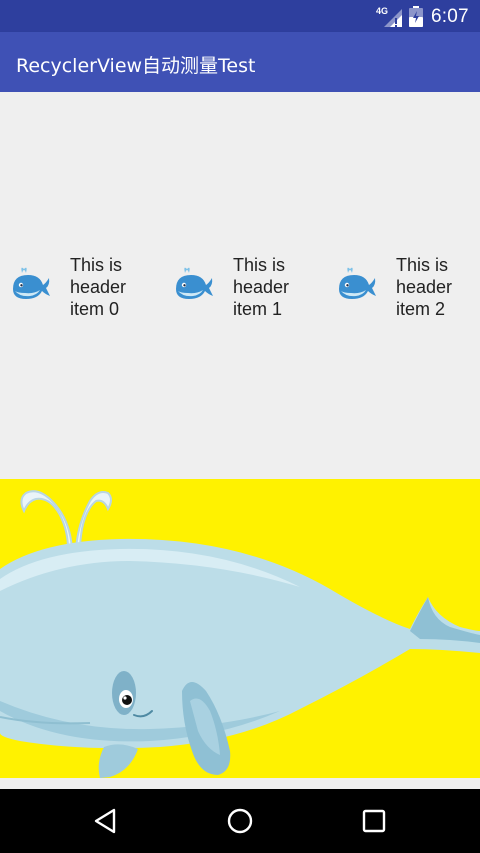  I want to click on page-title: RecyclerView自动测量Test, so click(136, 66).